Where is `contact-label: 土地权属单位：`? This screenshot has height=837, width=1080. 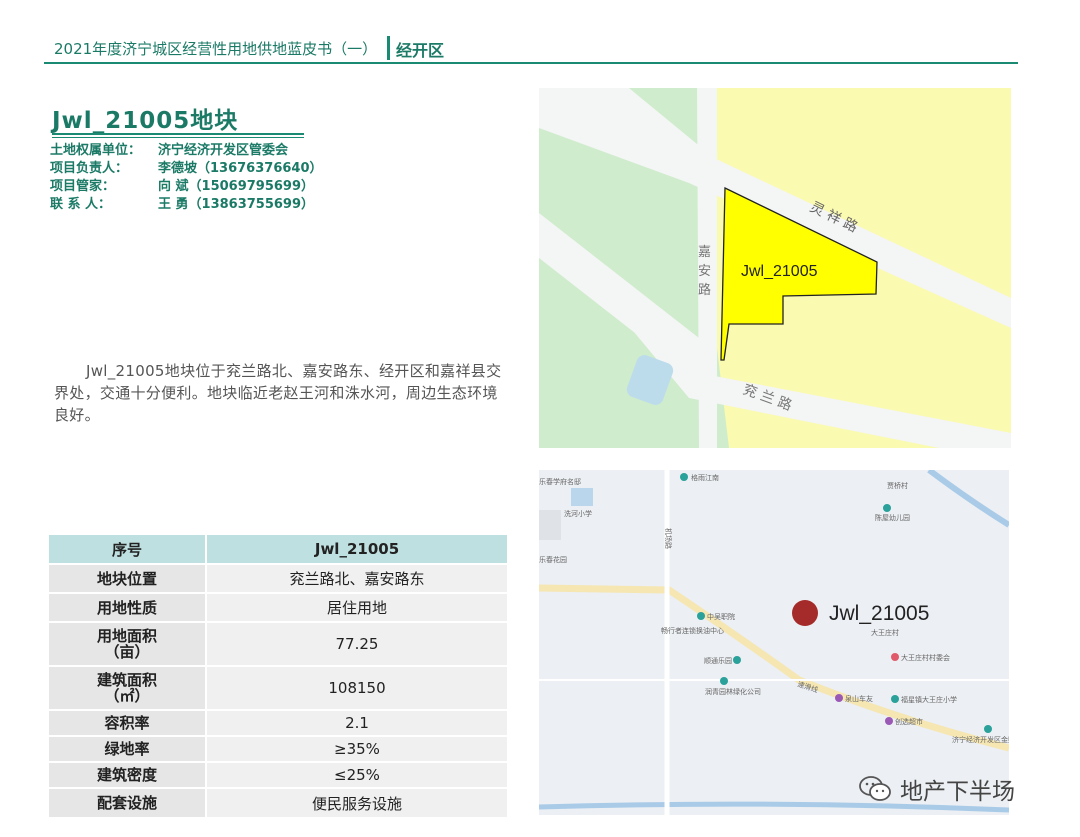 contact-label: 土地权属单位： is located at coordinates (96, 150).